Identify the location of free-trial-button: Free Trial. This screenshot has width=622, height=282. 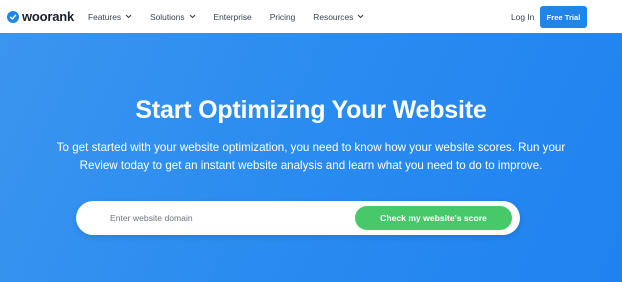
(563, 17).